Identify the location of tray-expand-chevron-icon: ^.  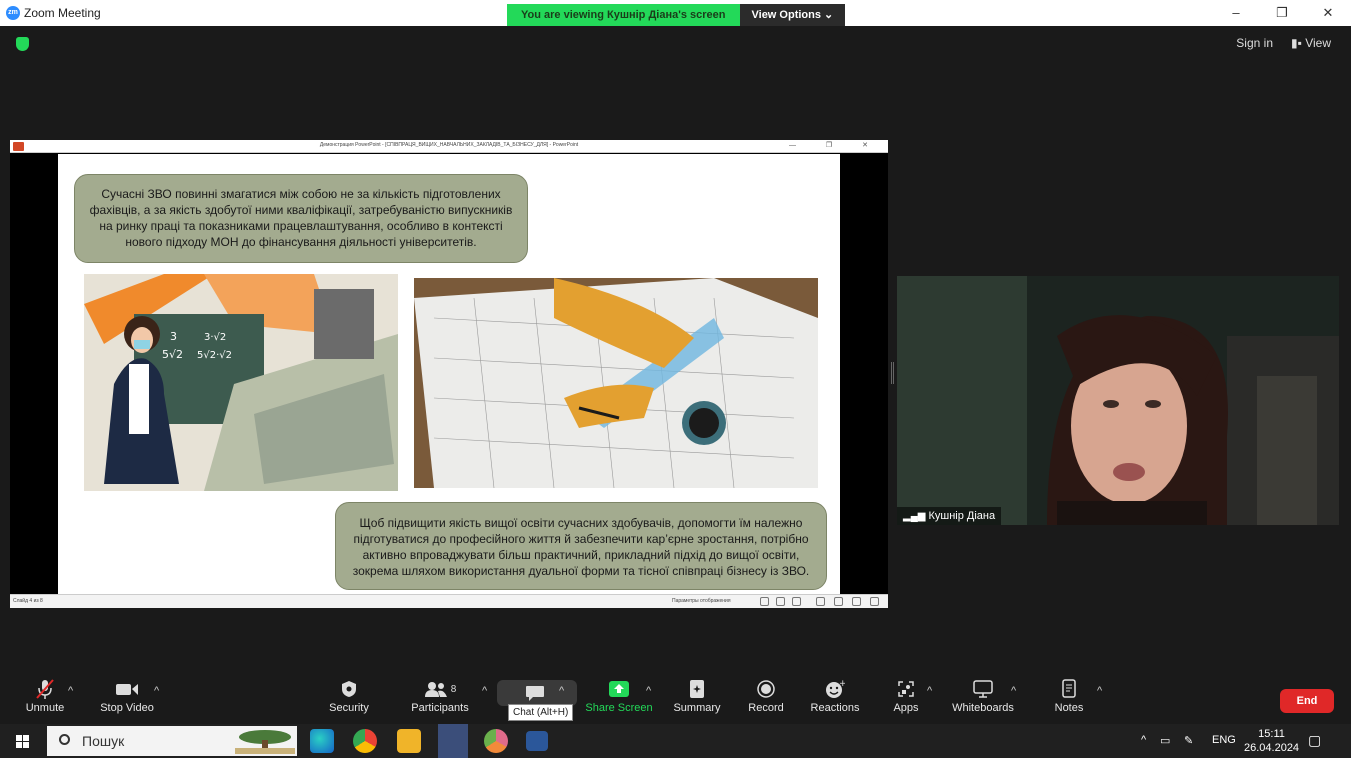
(1143, 740).